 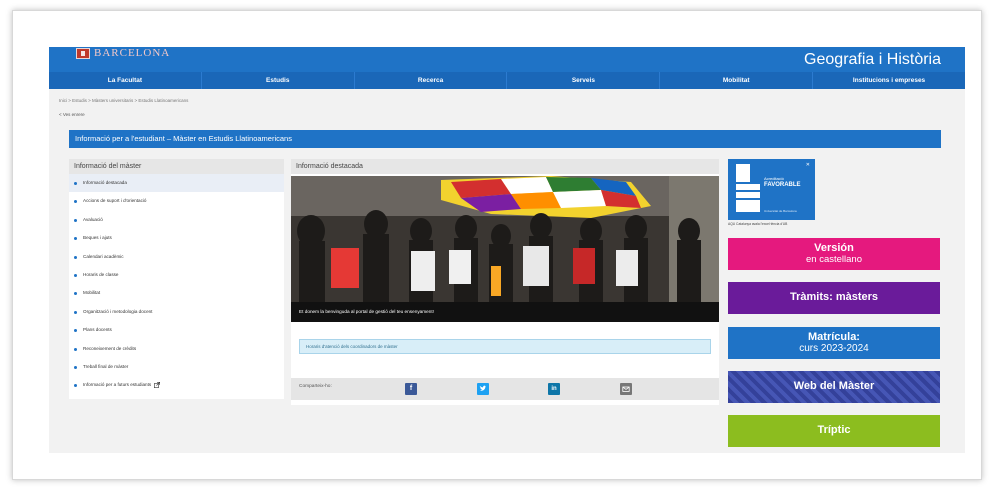 I want to click on button-label: Tràmits: màsters, so click(x=834, y=297).